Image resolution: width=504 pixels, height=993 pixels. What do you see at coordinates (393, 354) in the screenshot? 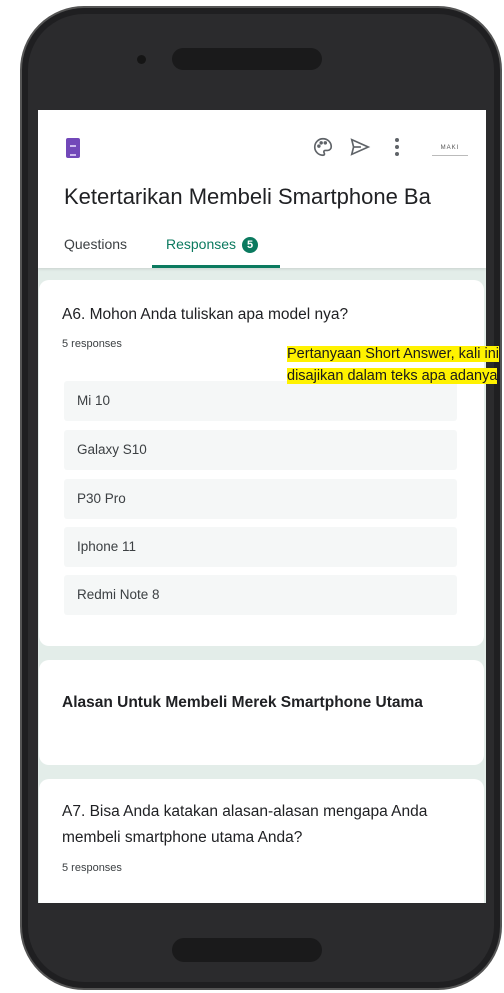
I see `annotation-line-1: Pertanyaan Short Answer, kali ini` at bounding box center [393, 354].